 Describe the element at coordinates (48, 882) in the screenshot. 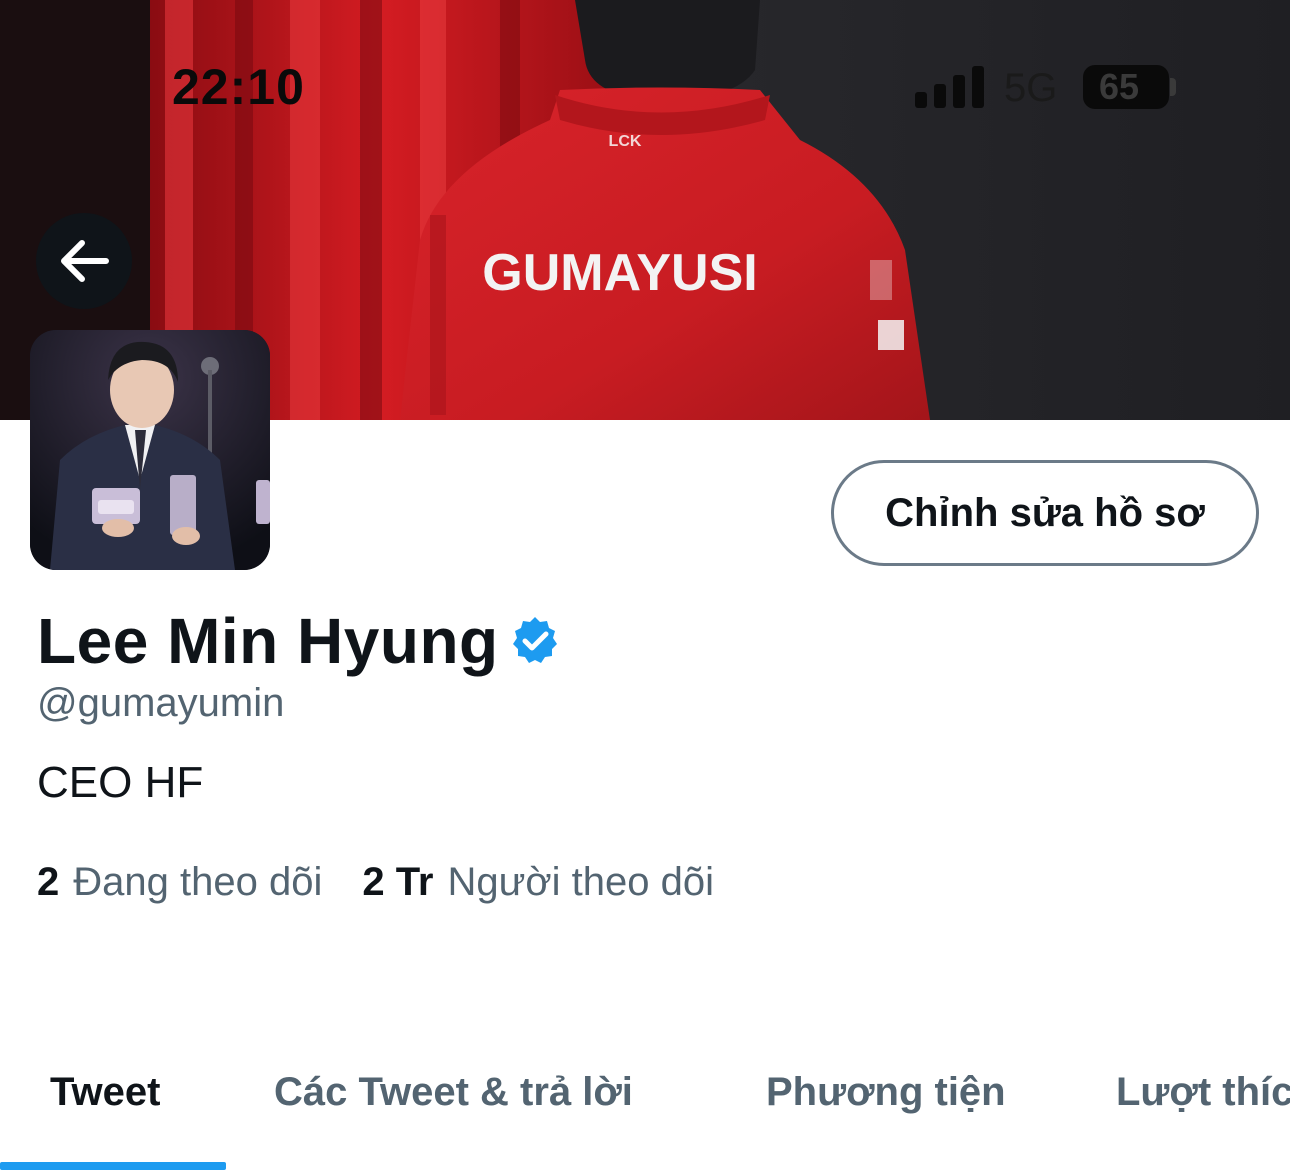

I see `following-count: 2` at that location.